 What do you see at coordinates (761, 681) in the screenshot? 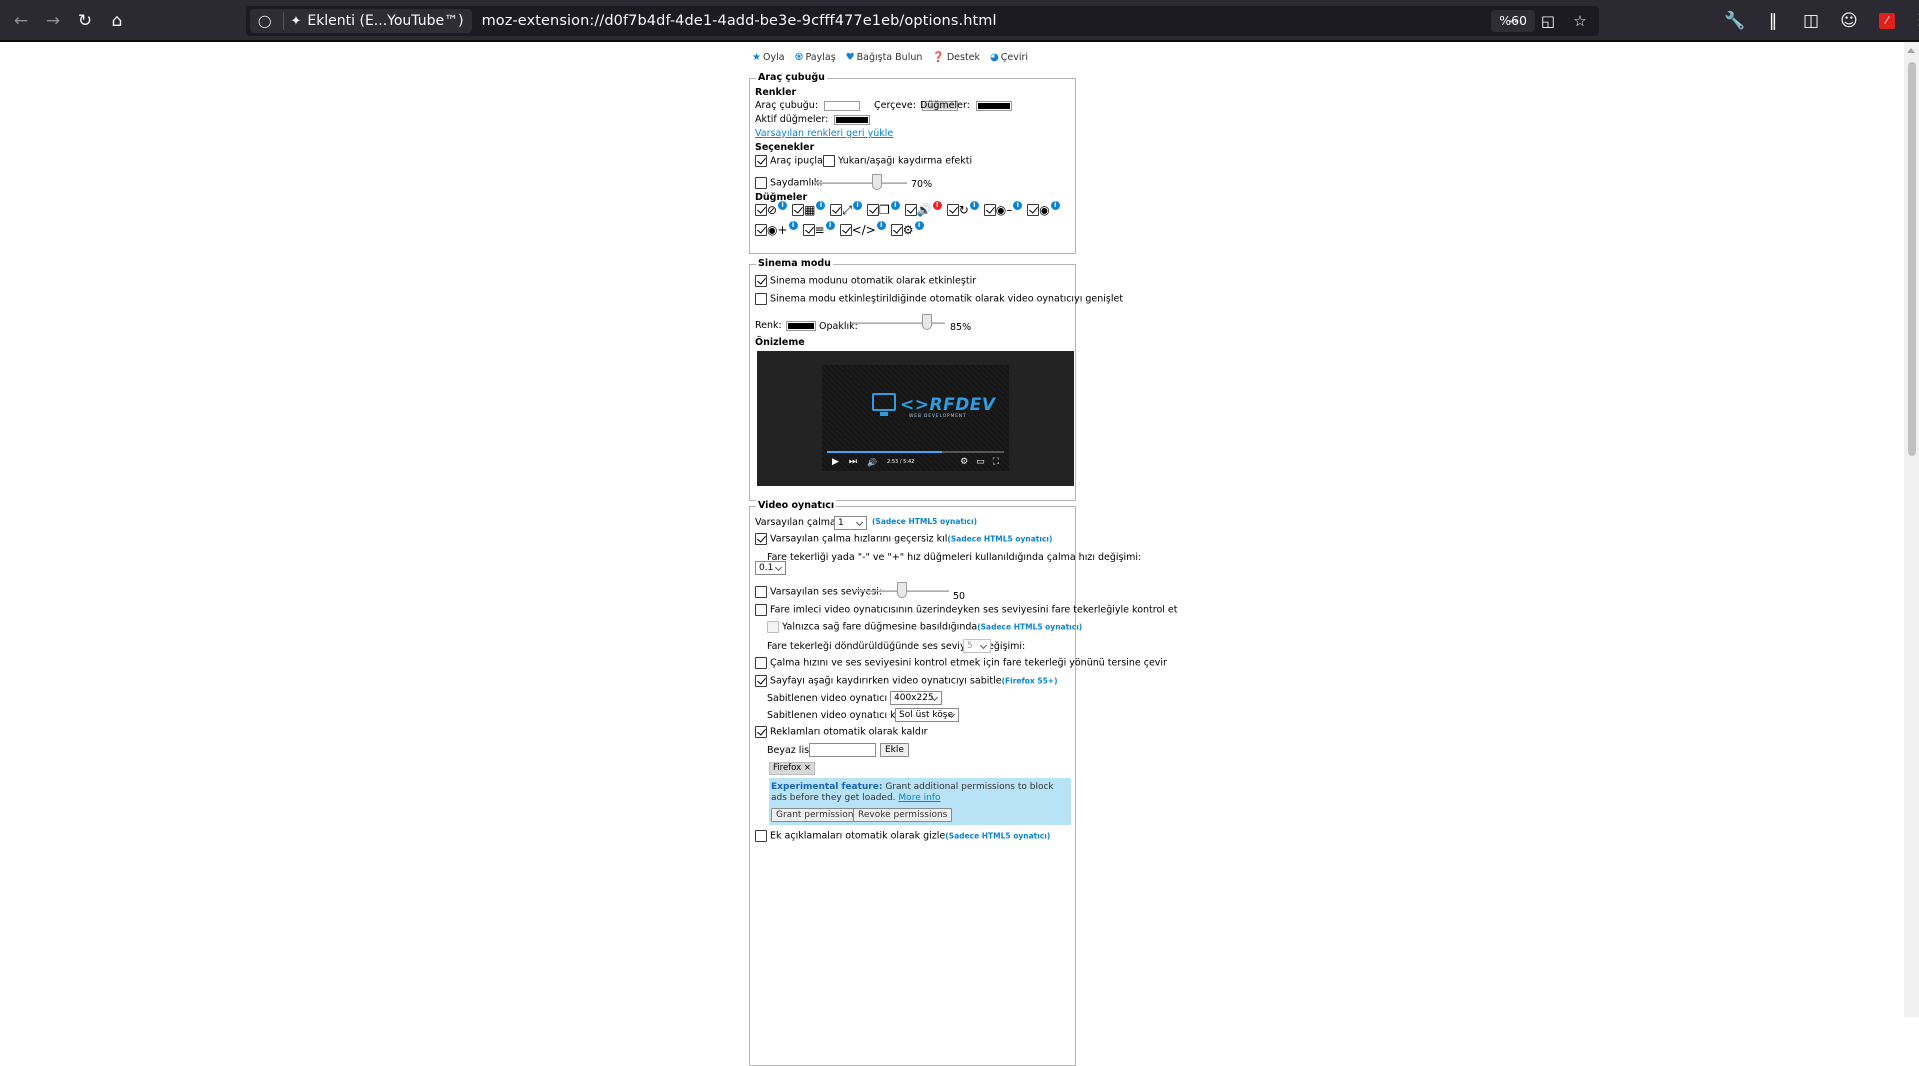
I see `pin-player-checkbox` at bounding box center [761, 681].